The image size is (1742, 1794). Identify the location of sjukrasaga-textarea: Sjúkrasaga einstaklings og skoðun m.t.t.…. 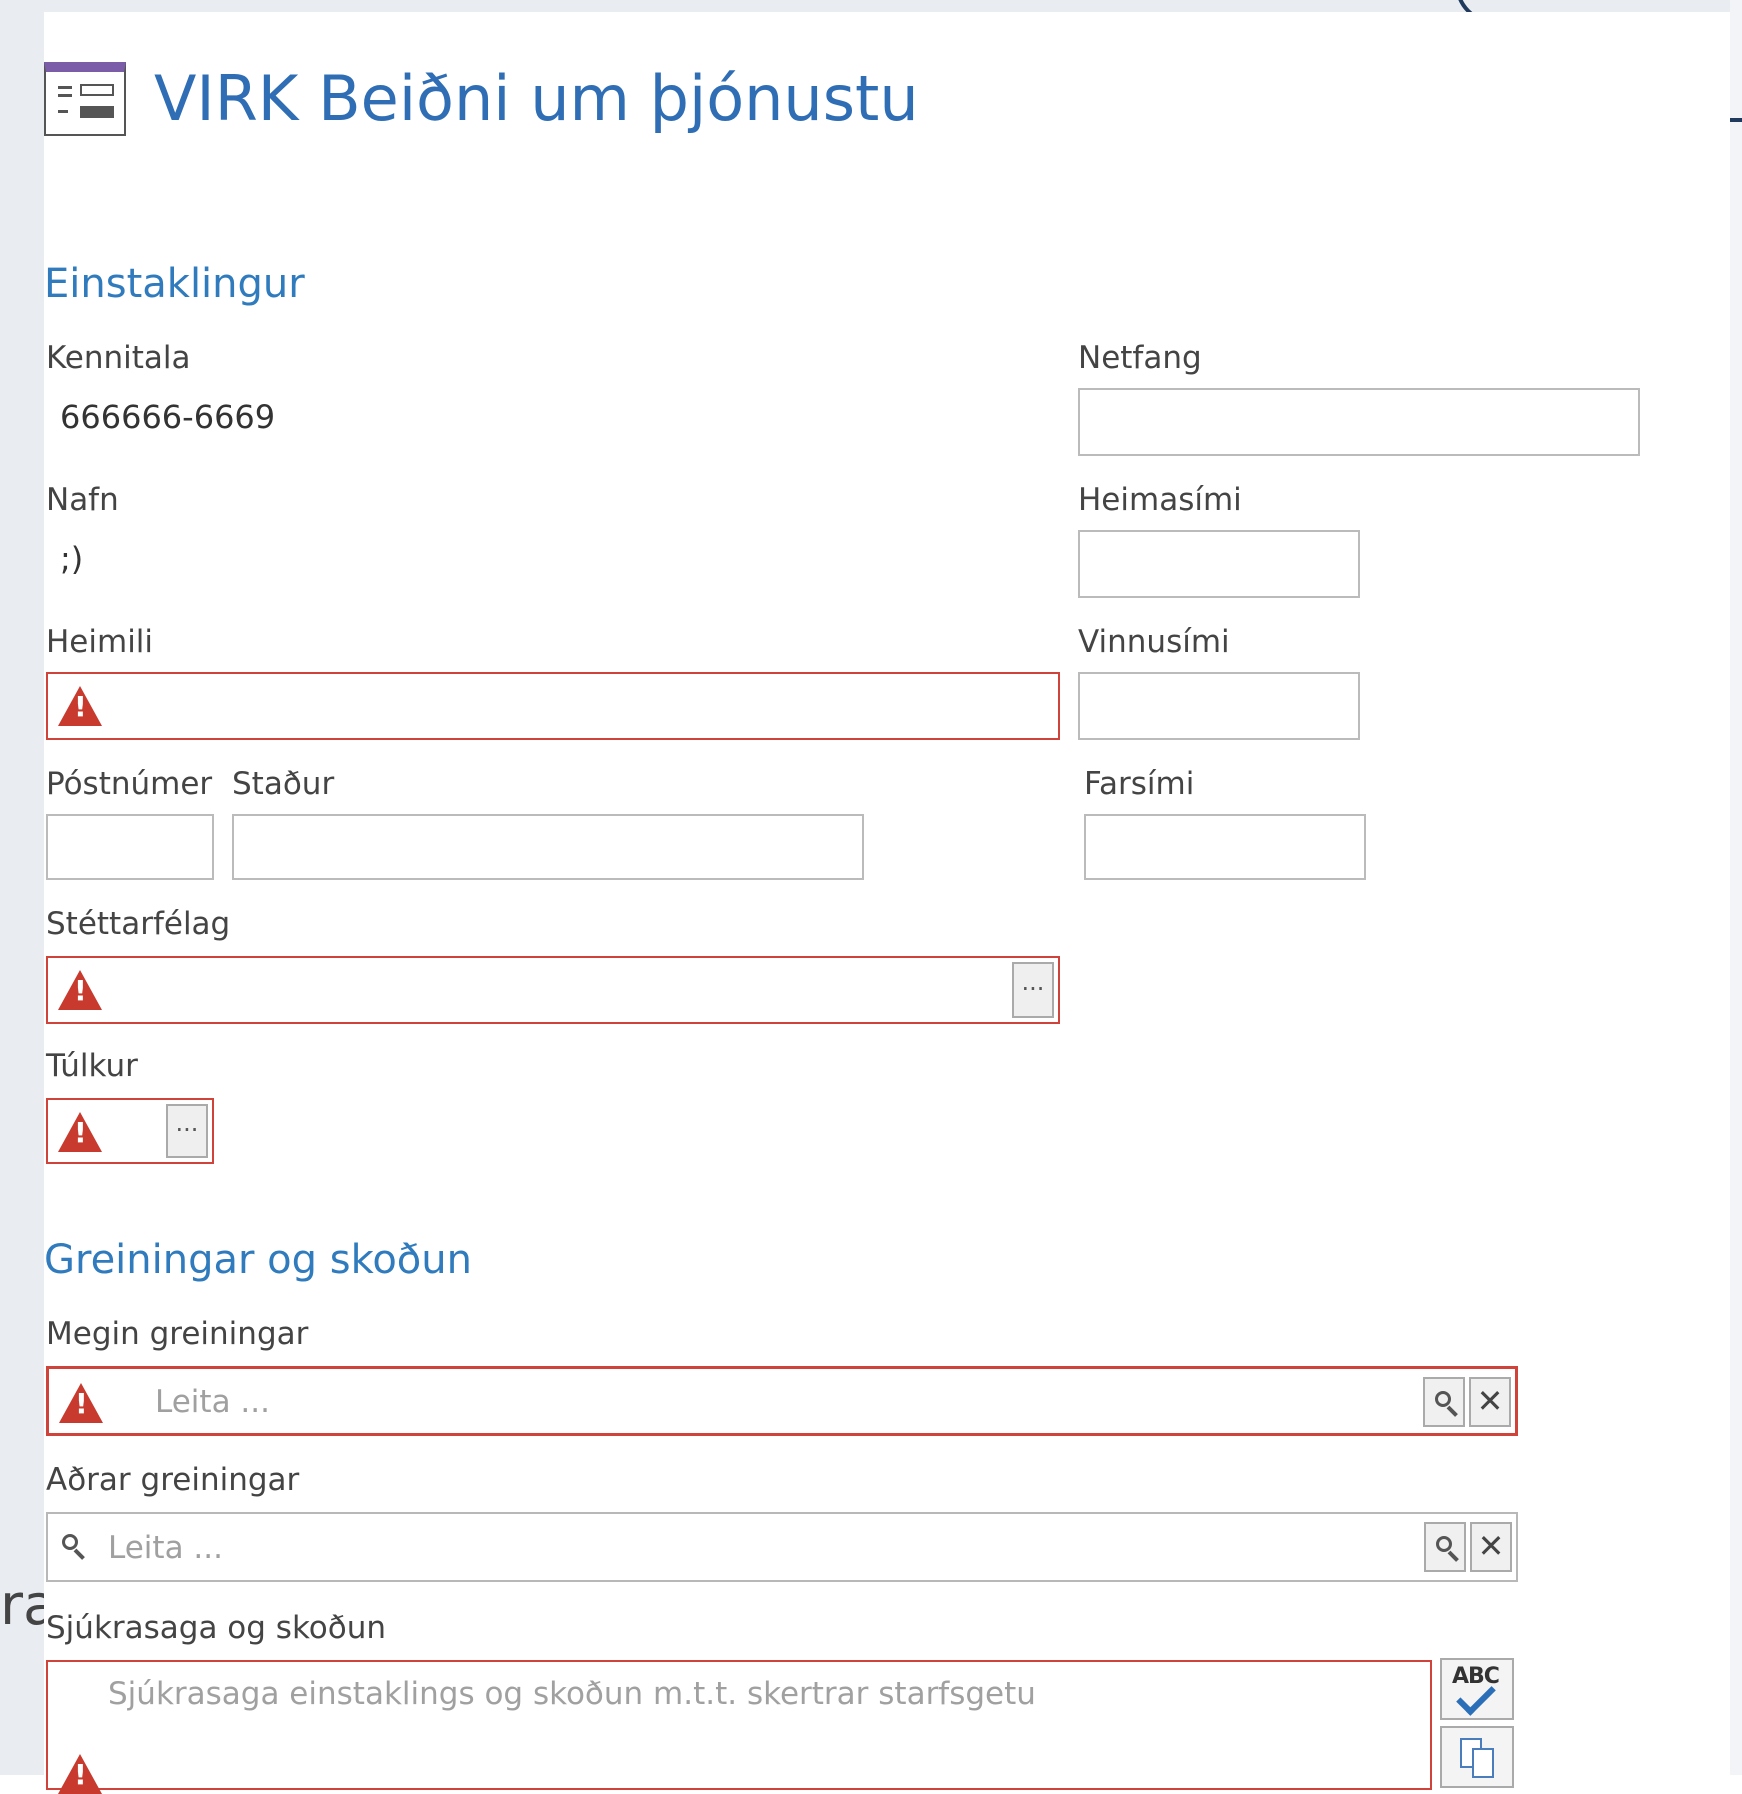
(739, 1727).